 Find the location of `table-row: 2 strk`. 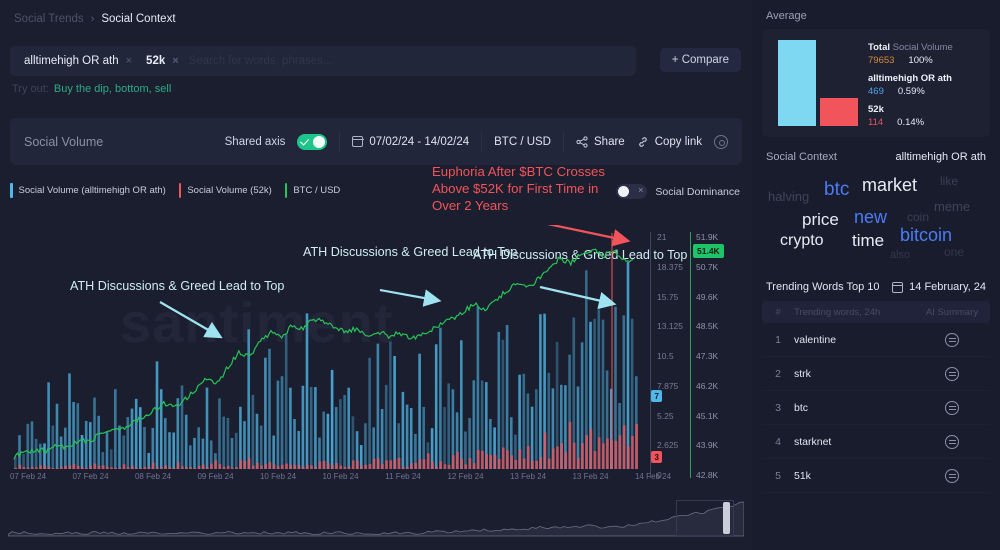

table-row: 2 strk is located at coordinates (876, 374).